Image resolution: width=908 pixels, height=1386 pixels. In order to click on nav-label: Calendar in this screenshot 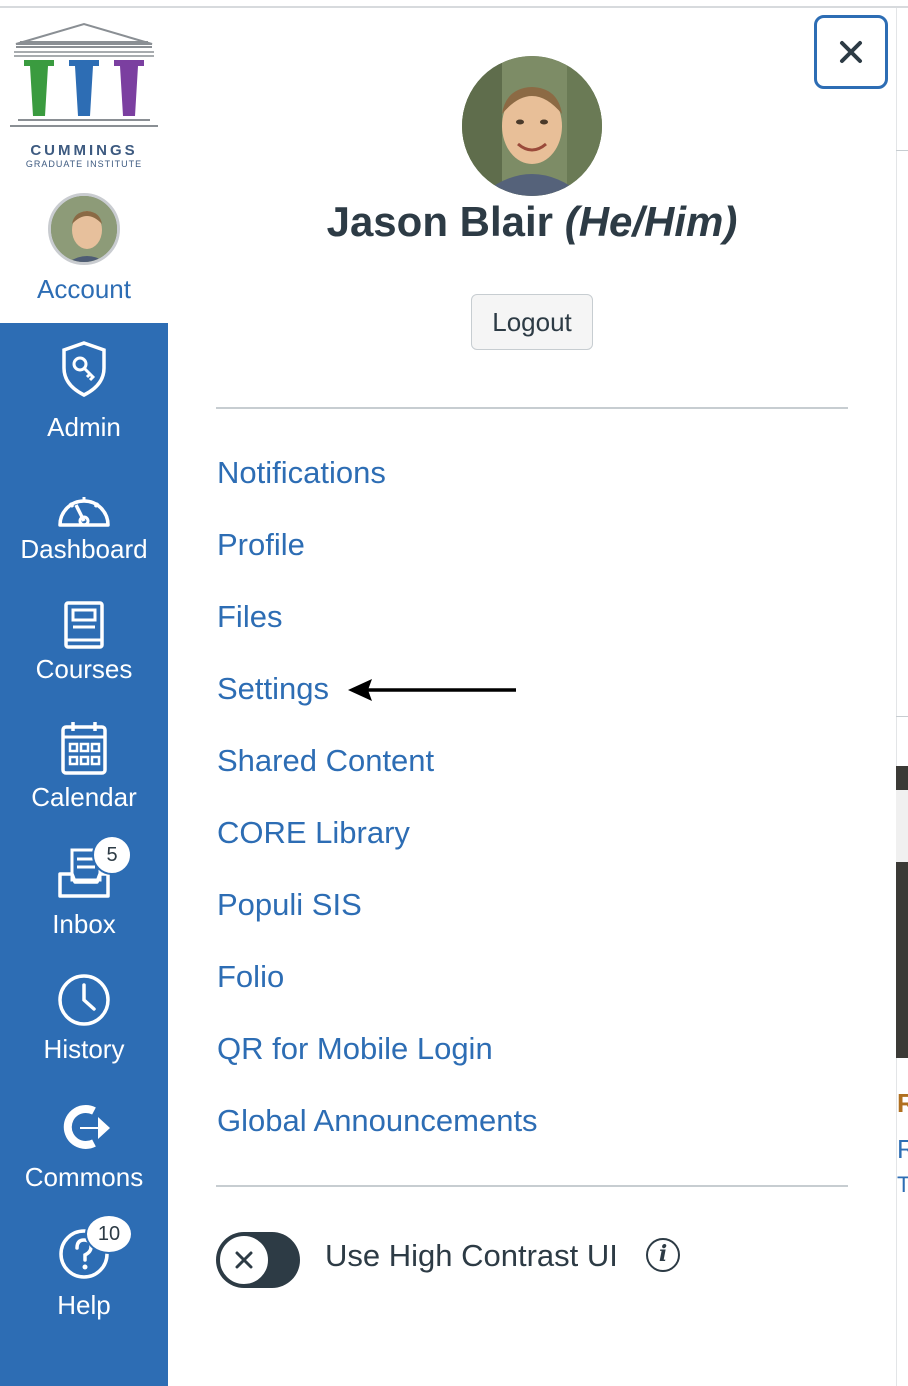, I will do `click(84, 797)`.